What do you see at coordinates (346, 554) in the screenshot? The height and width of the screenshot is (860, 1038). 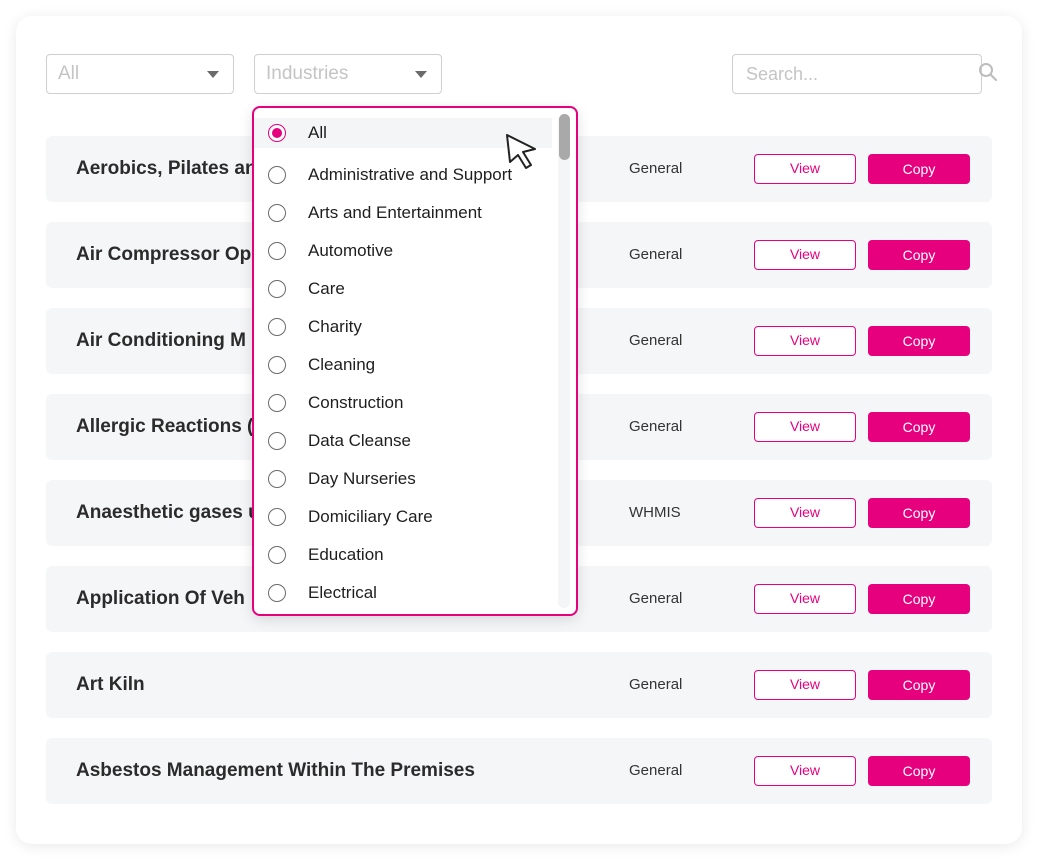 I see `industry-option-label: Education` at bounding box center [346, 554].